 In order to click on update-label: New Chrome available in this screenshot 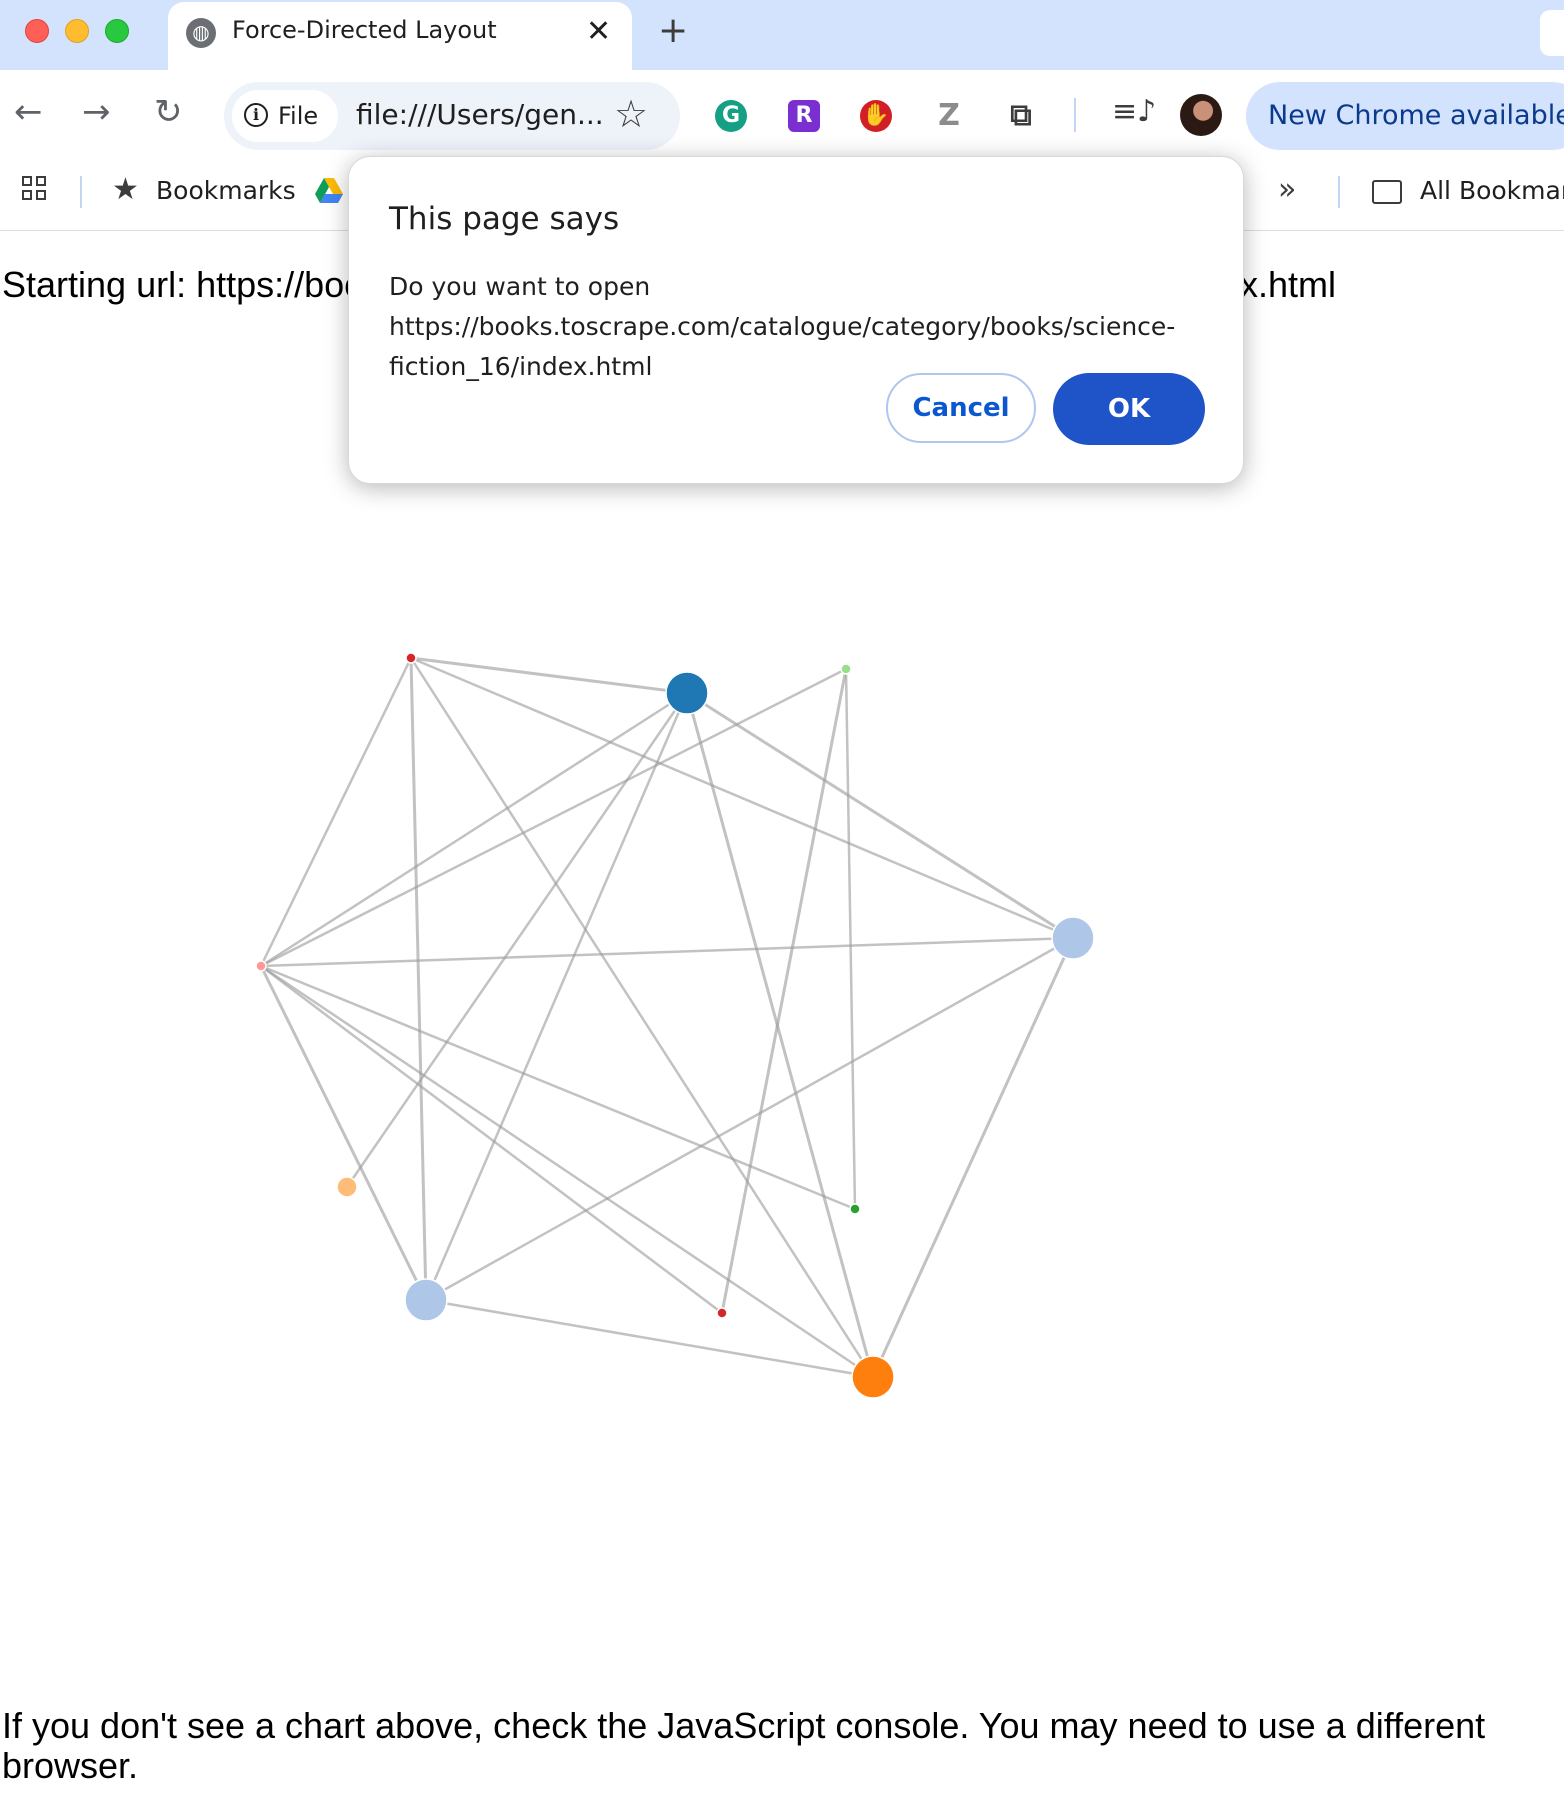, I will do `click(1416, 115)`.